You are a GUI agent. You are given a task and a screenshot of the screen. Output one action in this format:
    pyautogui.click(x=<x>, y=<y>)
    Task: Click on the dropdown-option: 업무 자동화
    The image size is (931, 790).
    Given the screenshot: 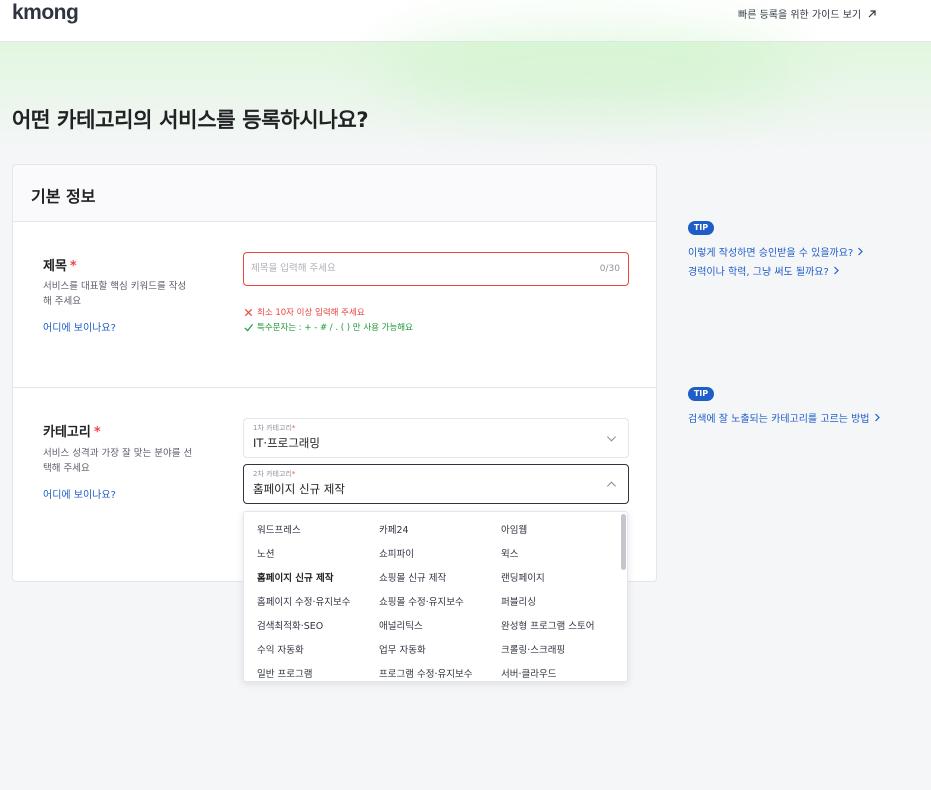 What is the action you would take?
    pyautogui.click(x=440, y=651)
    